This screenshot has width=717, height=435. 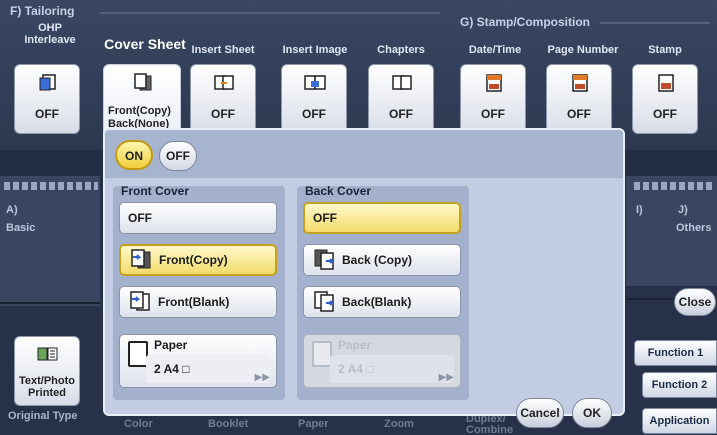 I want to click on back-paper-label: Paper, so click(x=355, y=345).